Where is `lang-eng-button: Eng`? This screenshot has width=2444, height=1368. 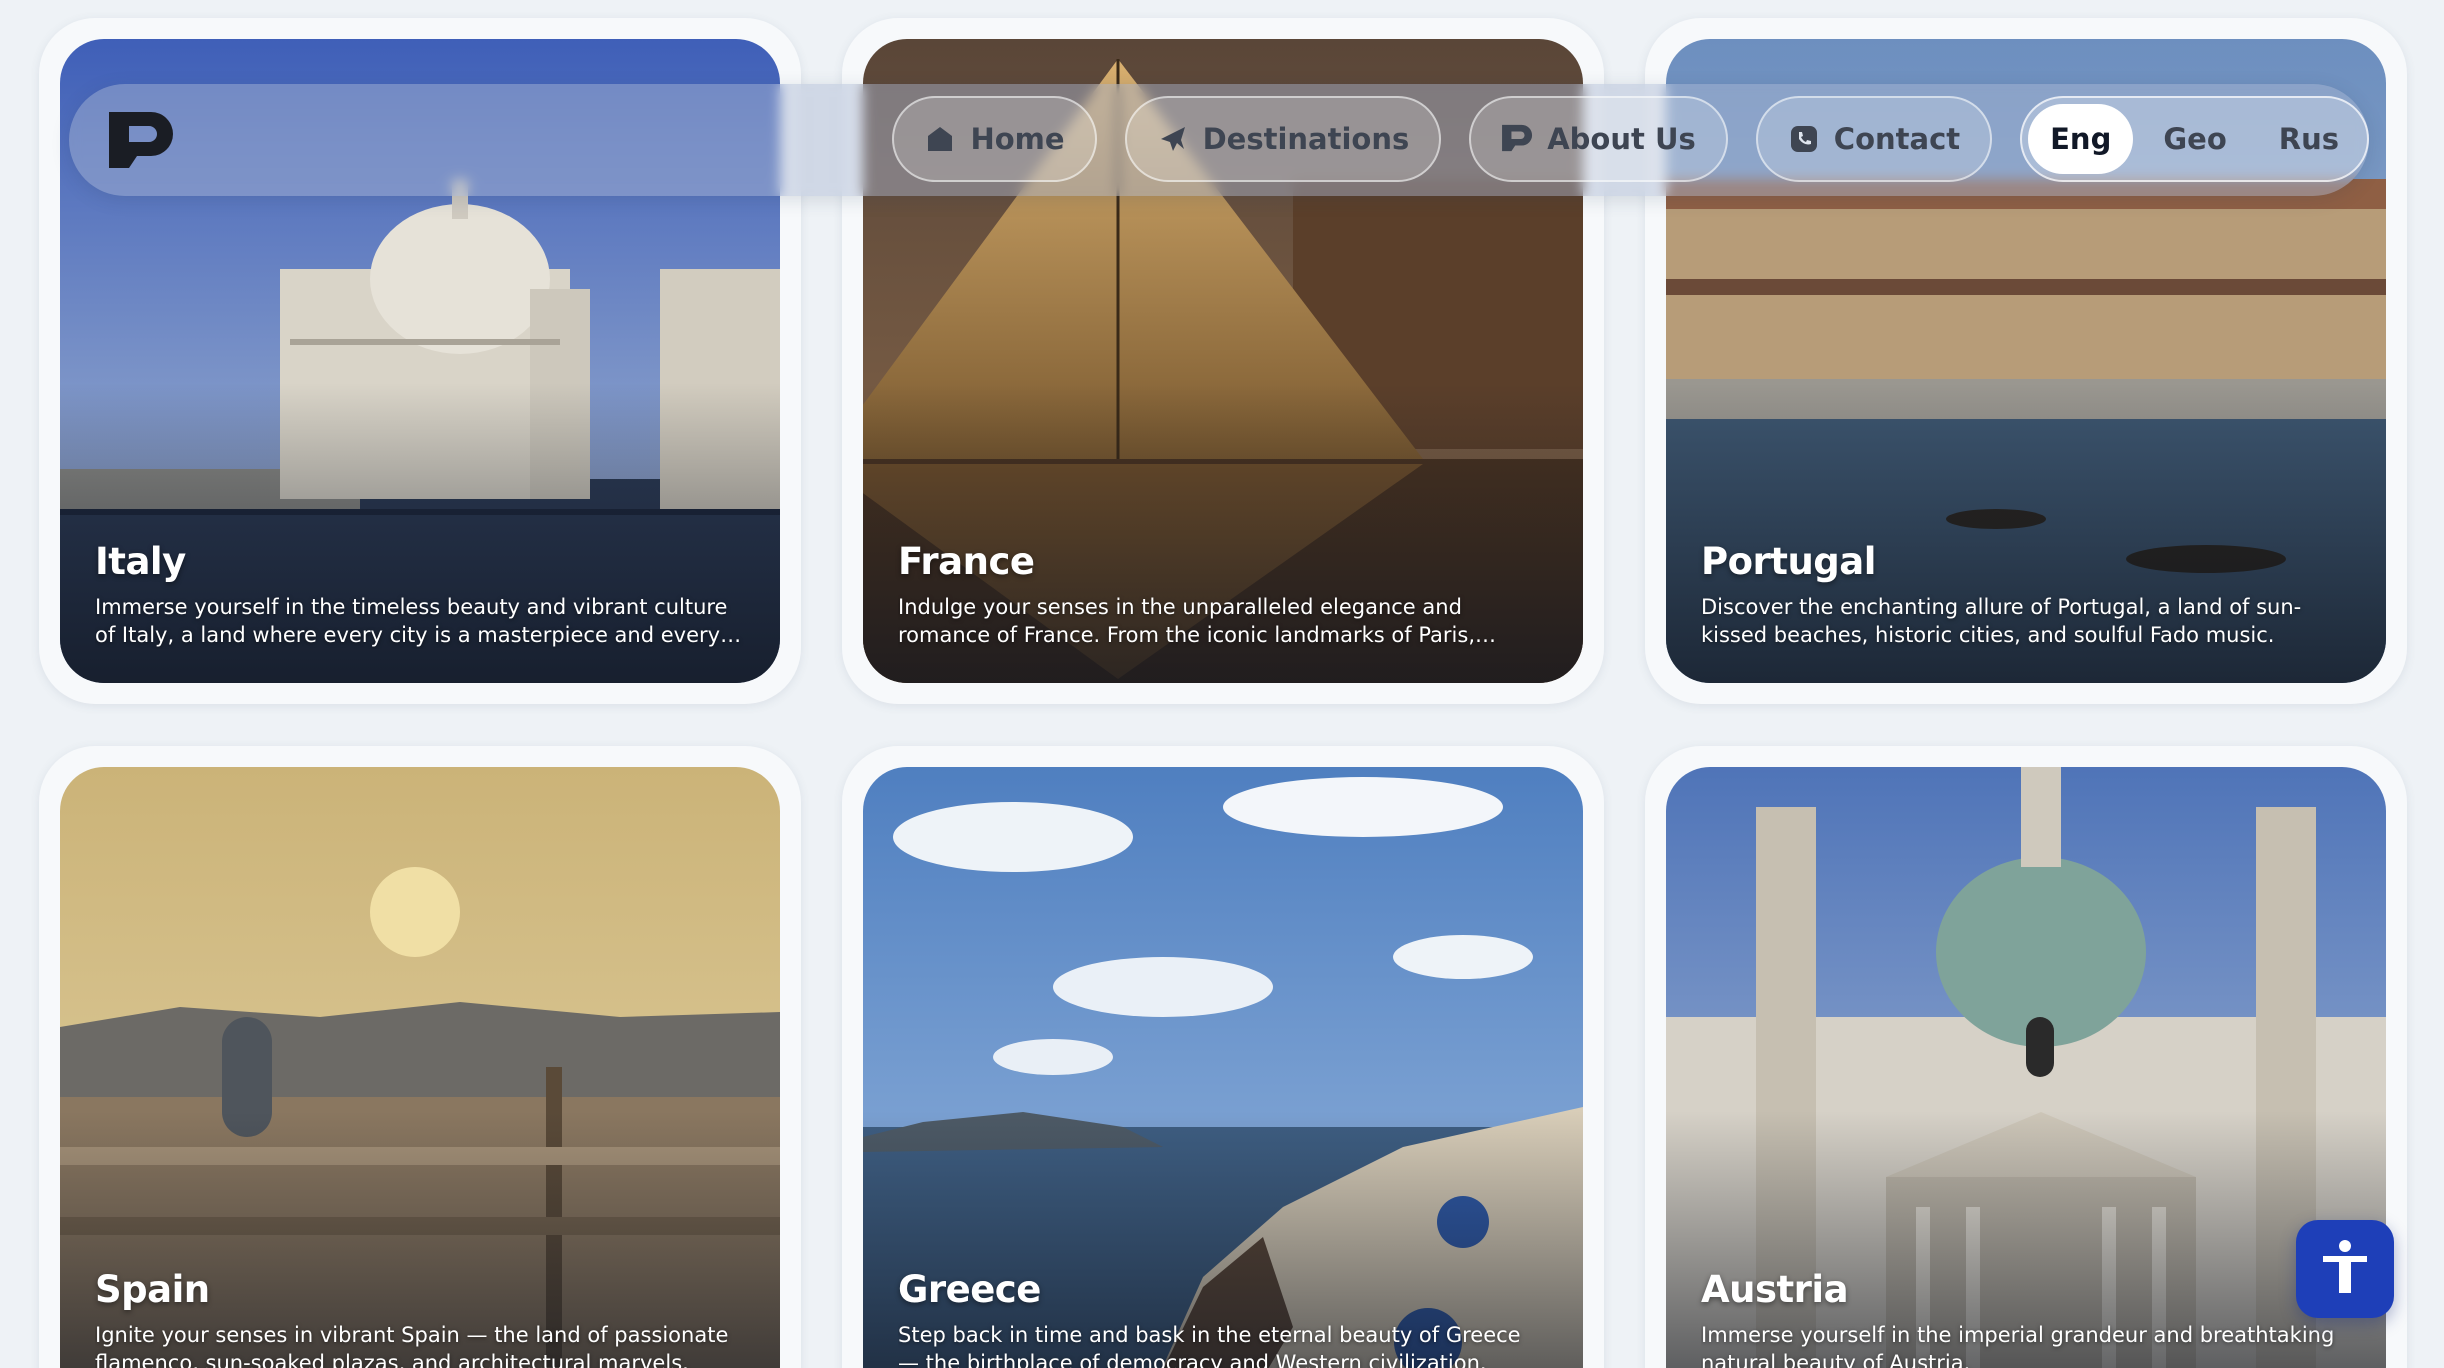 lang-eng-button: Eng is located at coordinates (2081, 139).